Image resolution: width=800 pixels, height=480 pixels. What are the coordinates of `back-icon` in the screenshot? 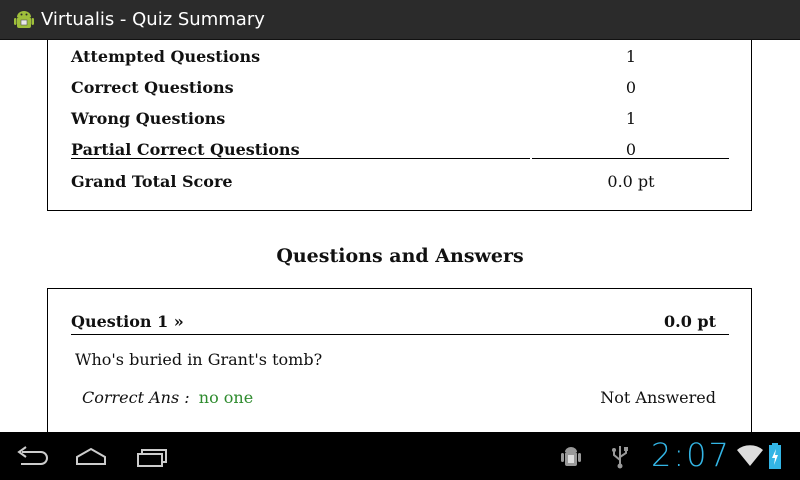 It's located at (33, 456).